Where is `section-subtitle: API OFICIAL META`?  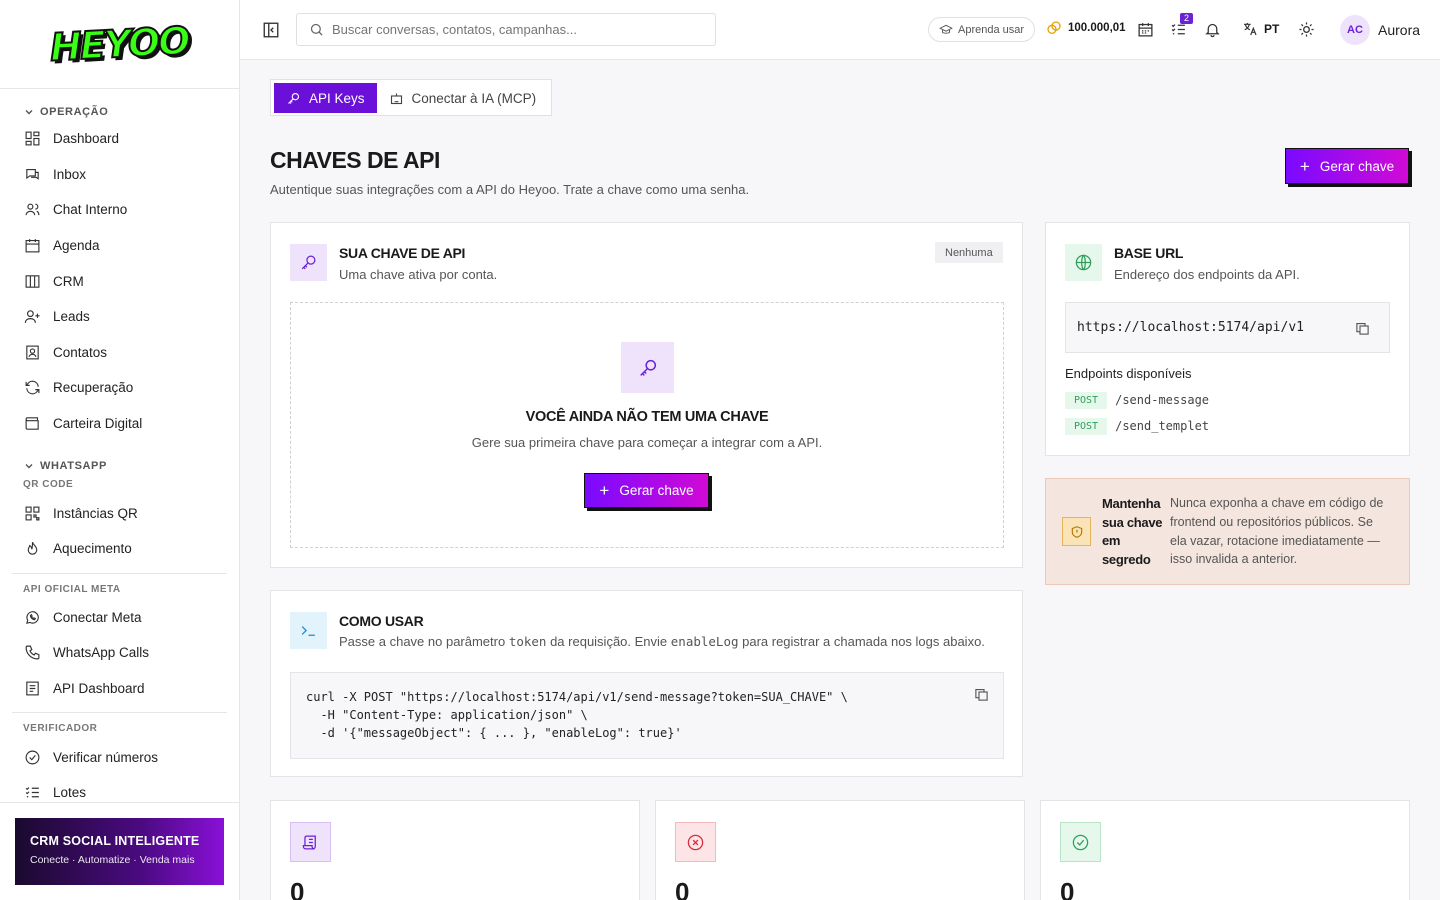
section-subtitle: API OFICIAL META is located at coordinates (72, 589).